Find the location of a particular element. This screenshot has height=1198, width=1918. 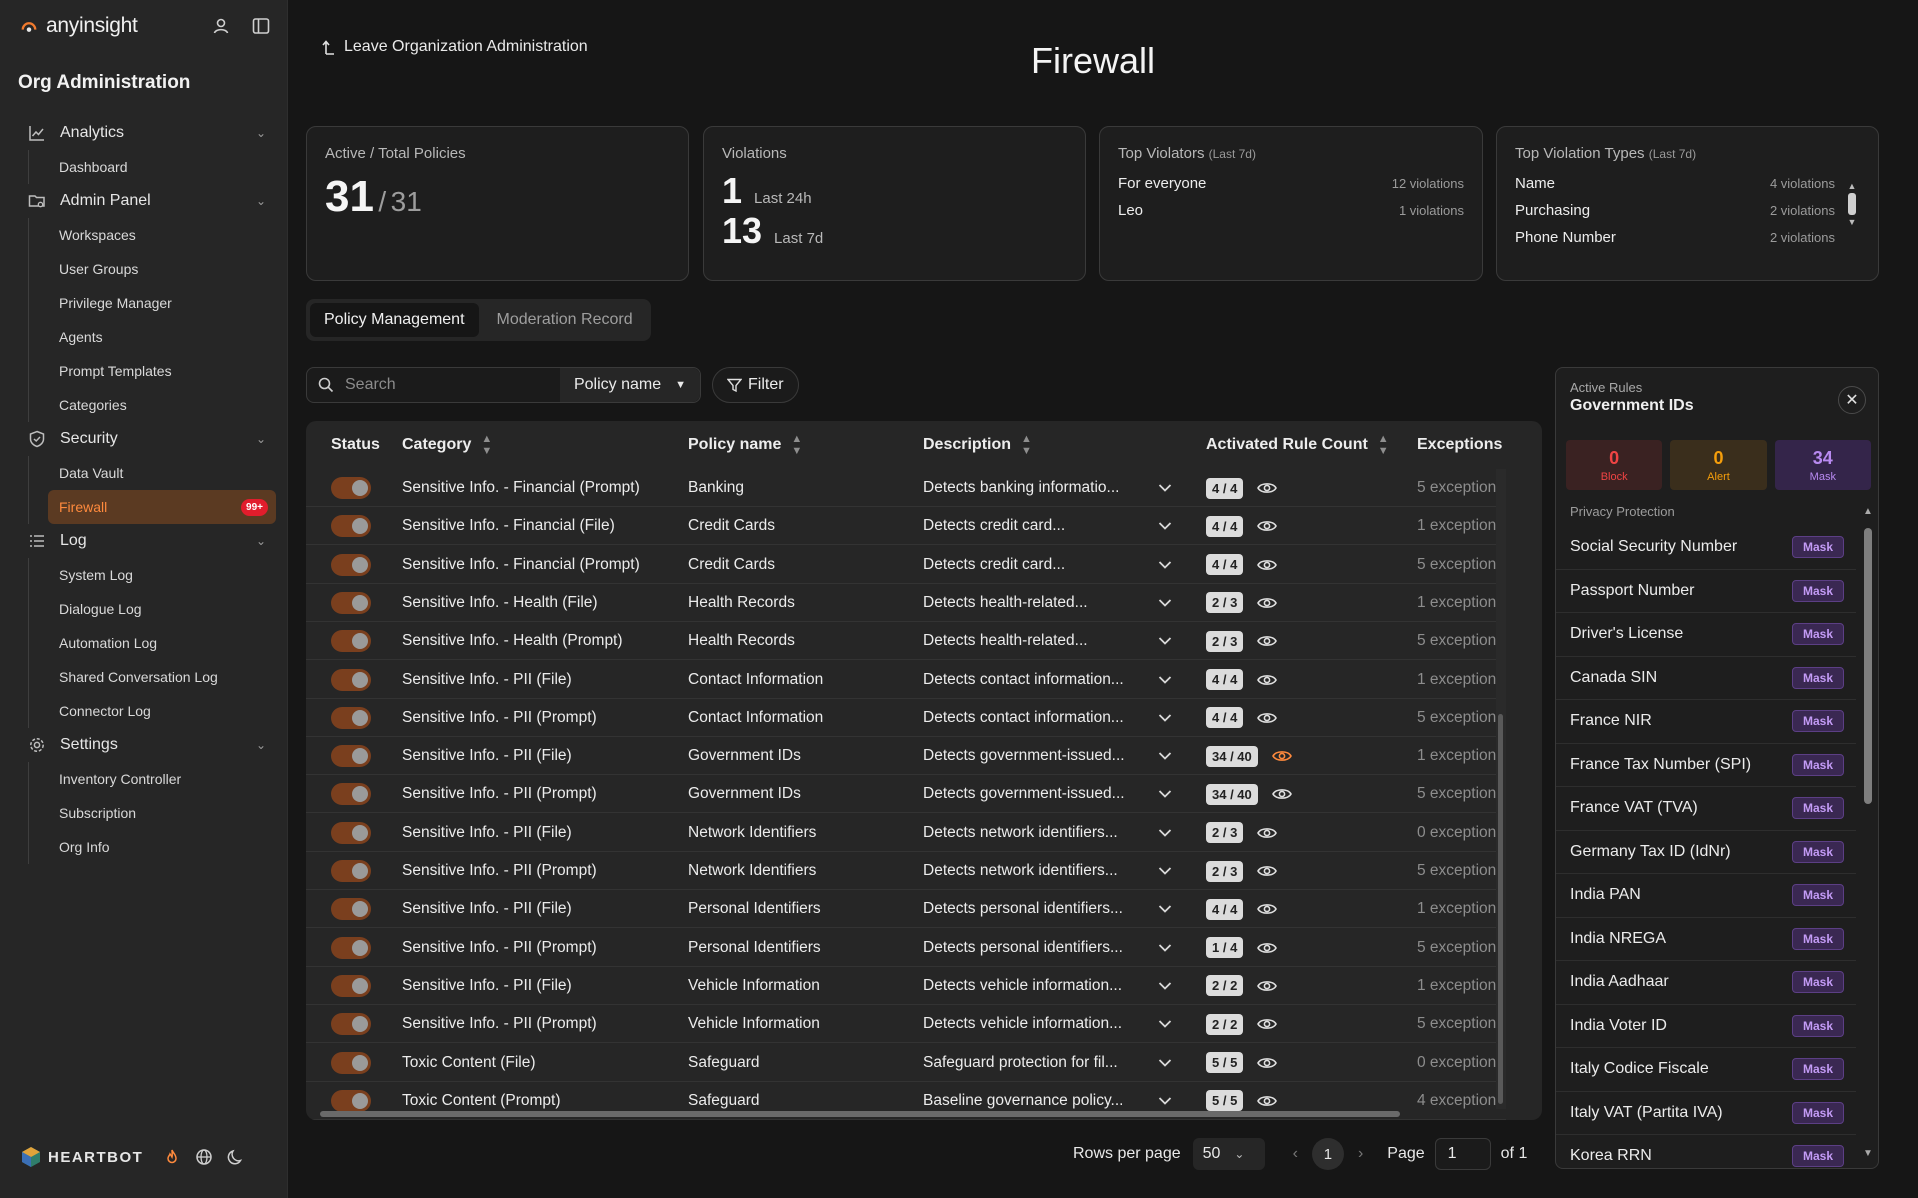

sidebar-item-data-vault: Data Vault is located at coordinates (162, 473).